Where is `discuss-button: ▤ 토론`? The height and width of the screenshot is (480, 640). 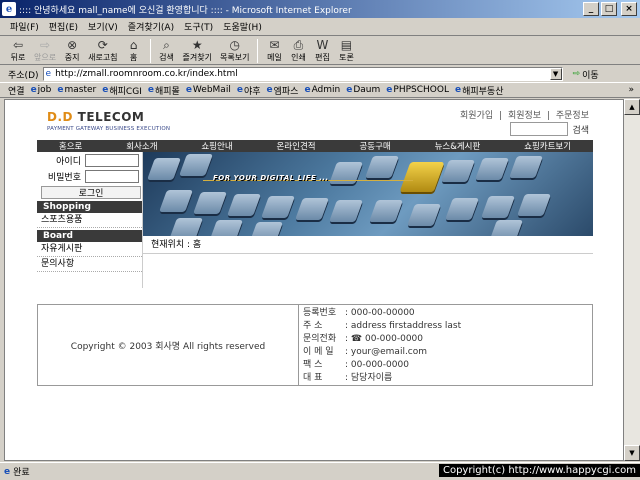
discuss-button: ▤ 토론 is located at coordinates (346, 50).